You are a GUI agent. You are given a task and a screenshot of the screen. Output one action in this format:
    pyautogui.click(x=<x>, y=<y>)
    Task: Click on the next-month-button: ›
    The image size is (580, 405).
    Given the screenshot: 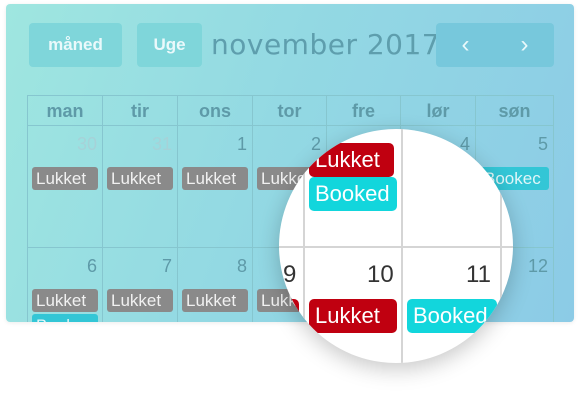 What is the action you would take?
    pyautogui.click(x=524, y=45)
    